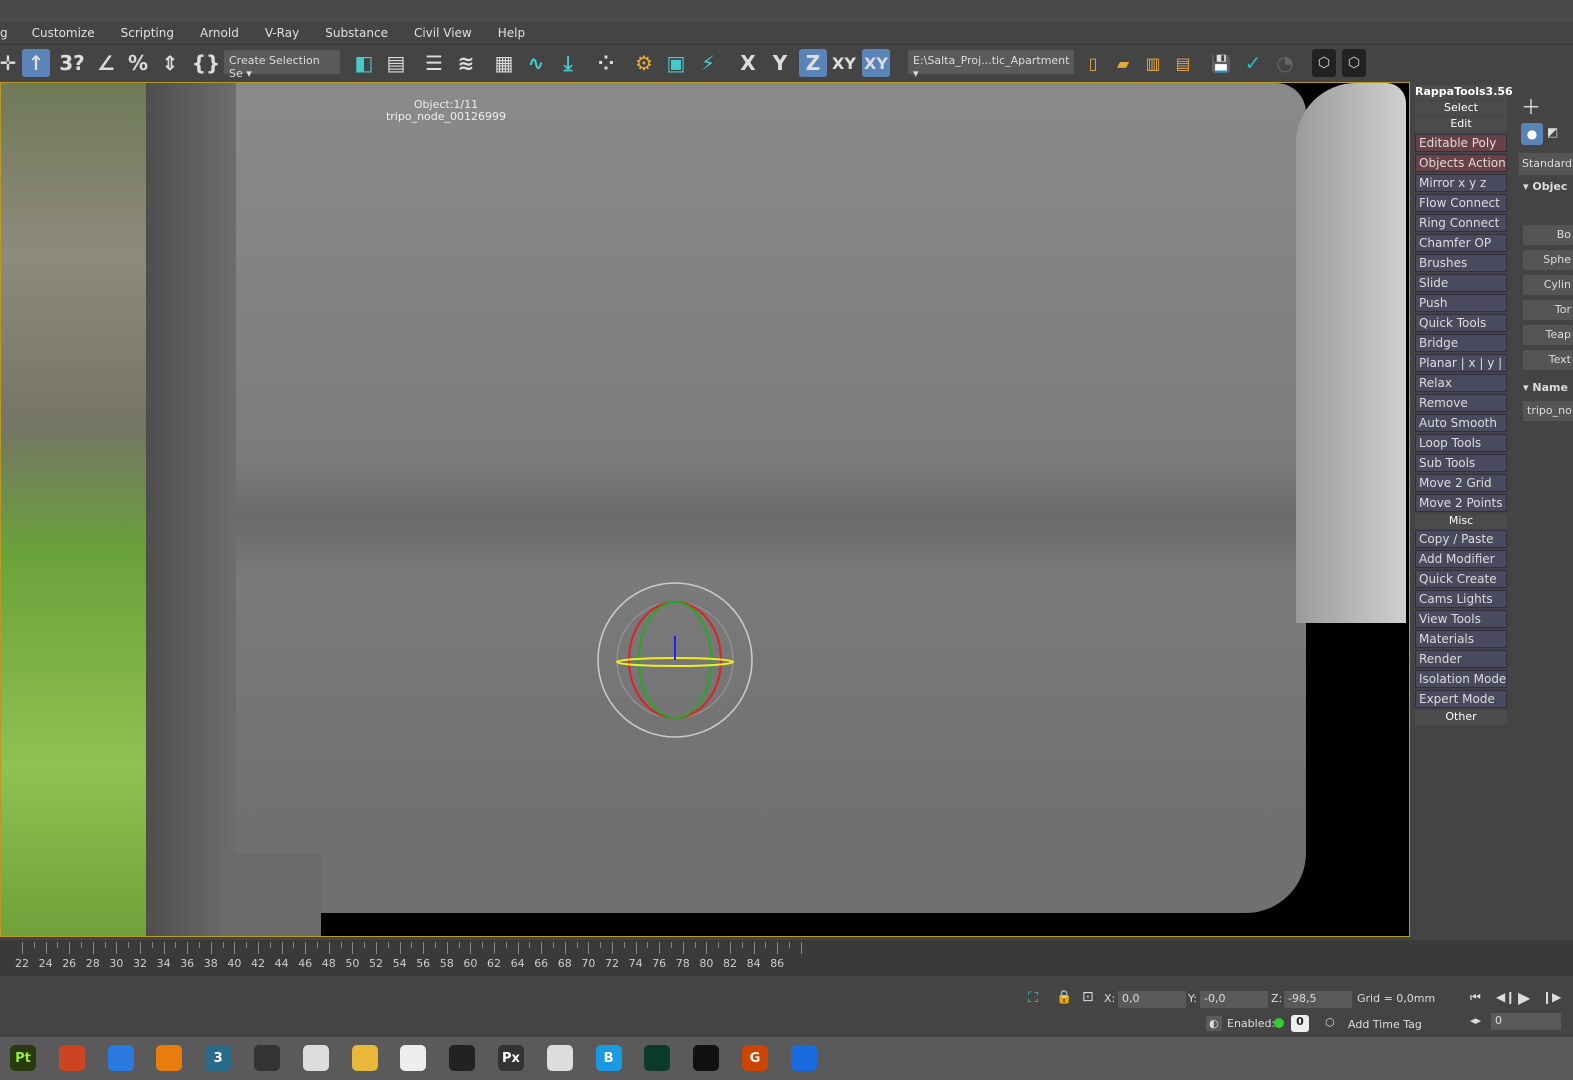 The width and height of the screenshot is (1573, 1080). Describe the element at coordinates (1461, 223) in the screenshot. I see `rappa-button: Ring Connect` at that location.